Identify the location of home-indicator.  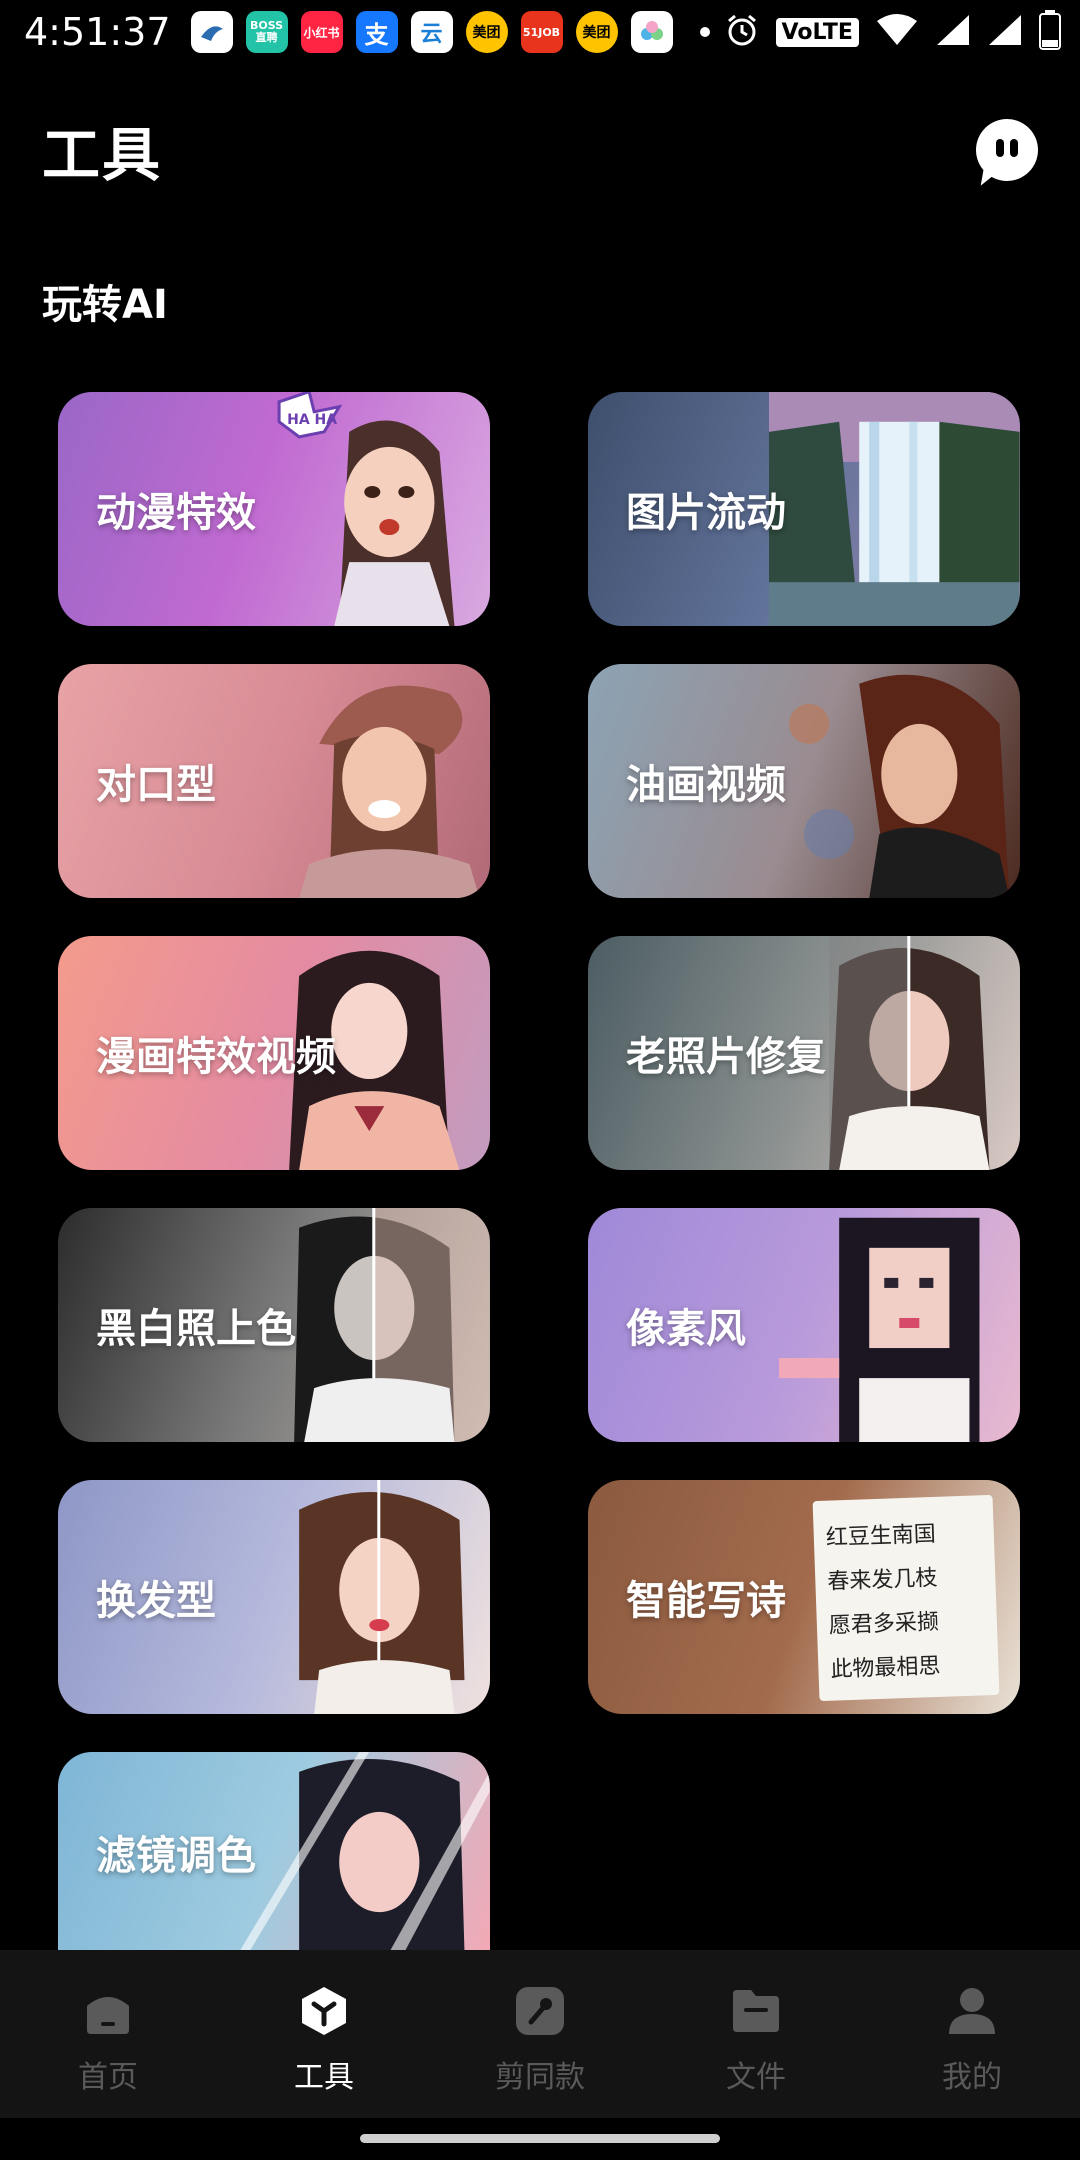
(540, 2138).